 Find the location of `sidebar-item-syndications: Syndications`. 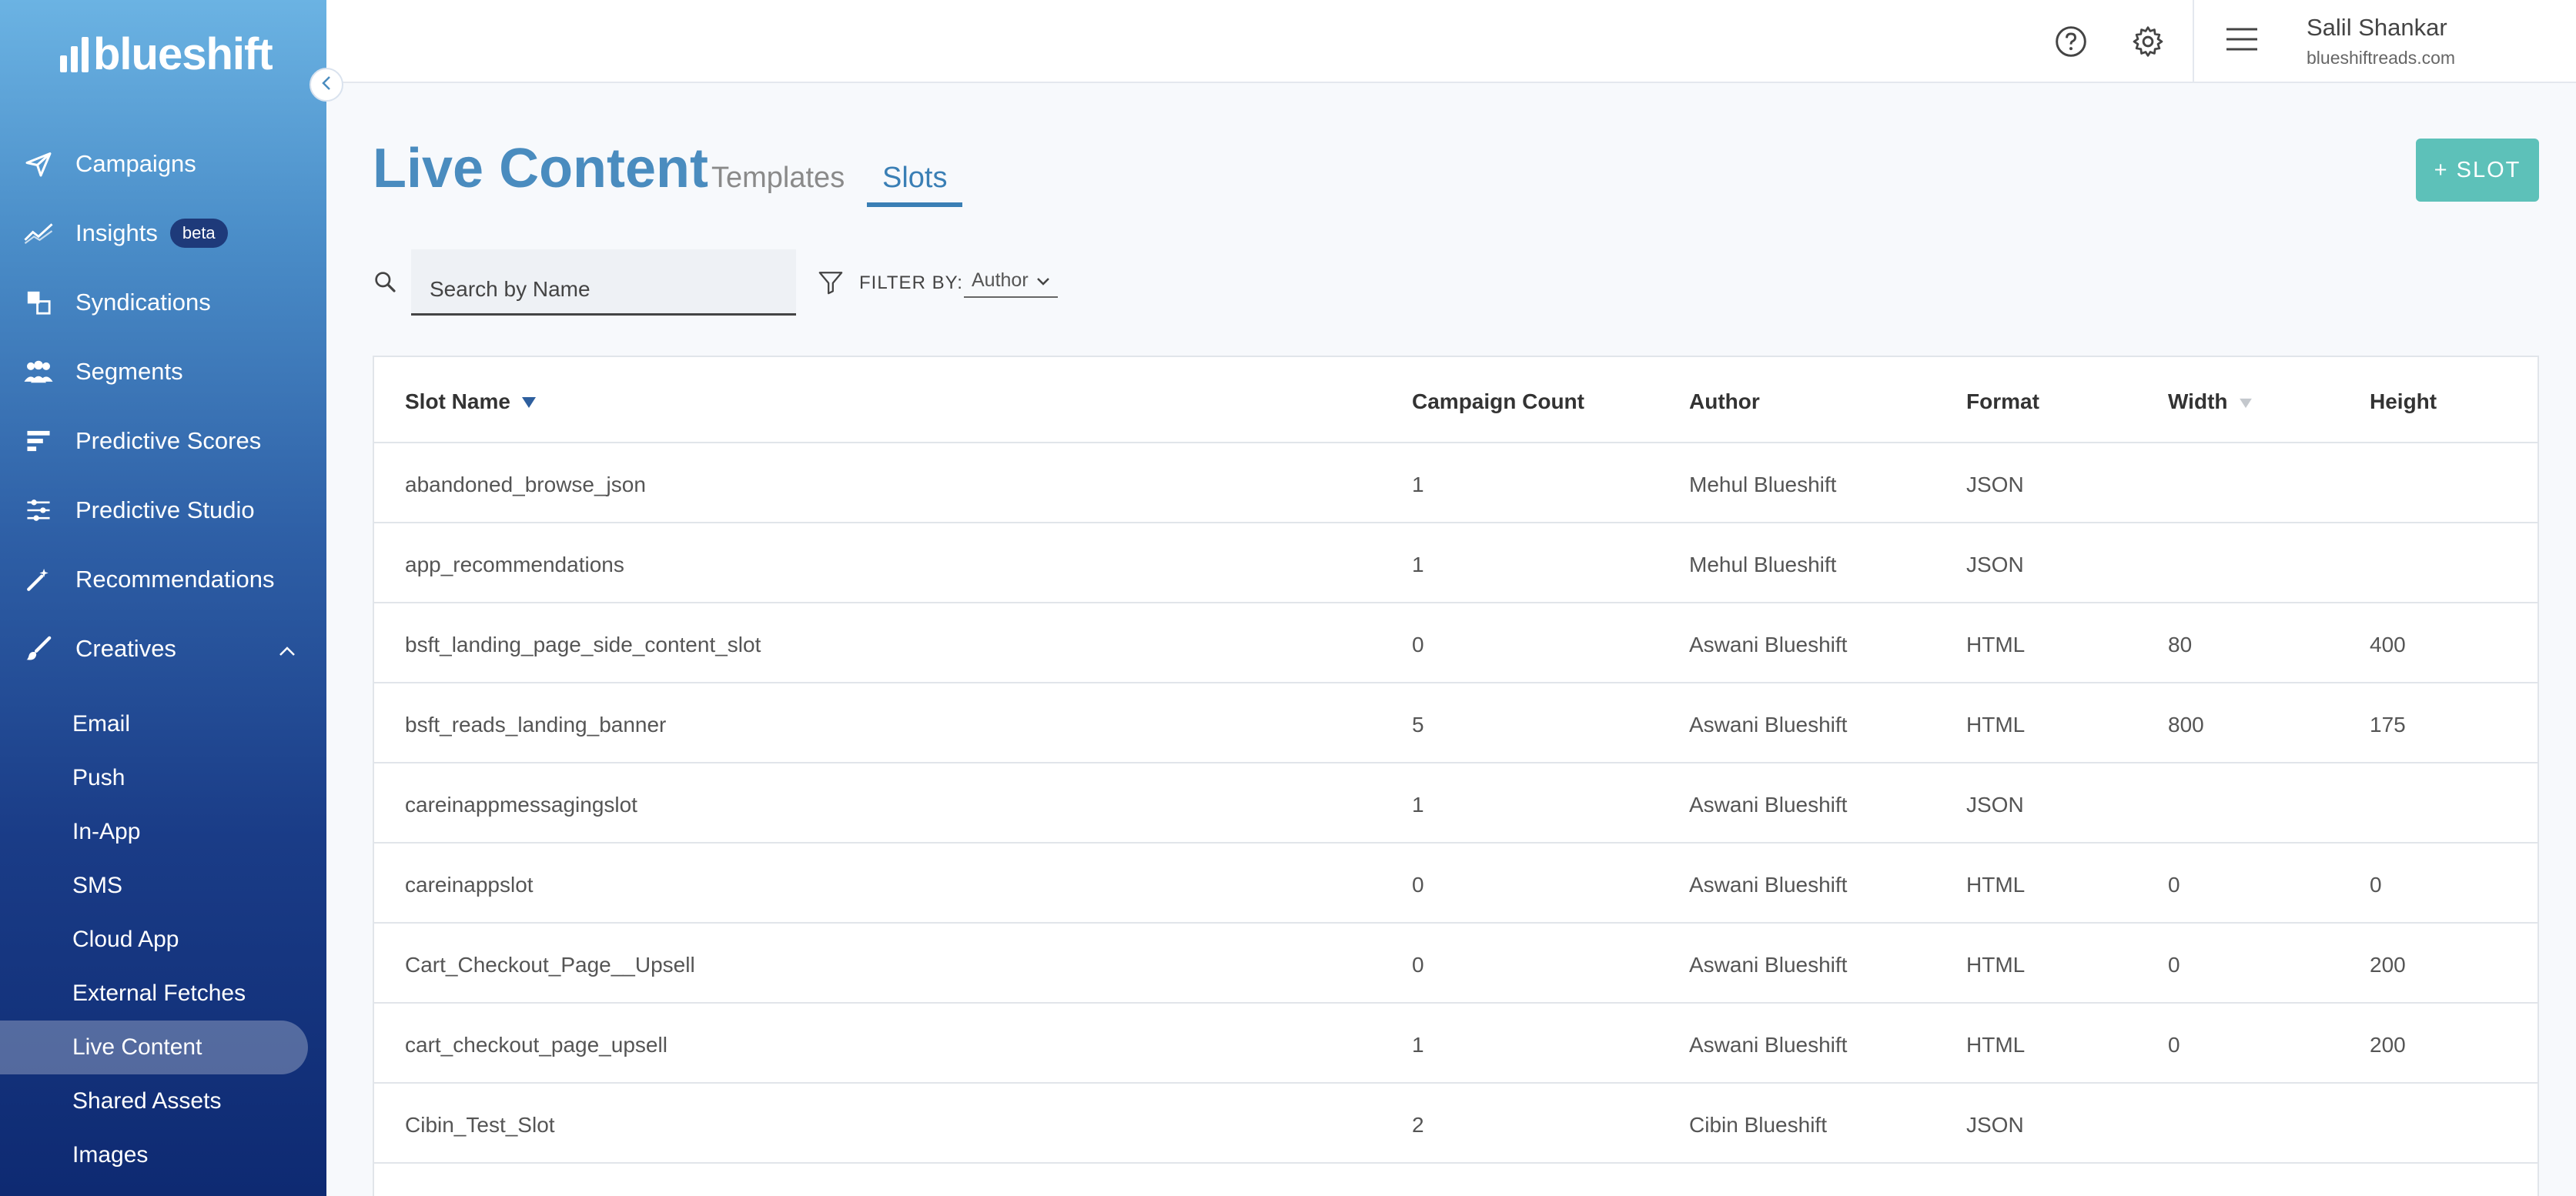

sidebar-item-syndications: Syndications is located at coordinates (163, 302).